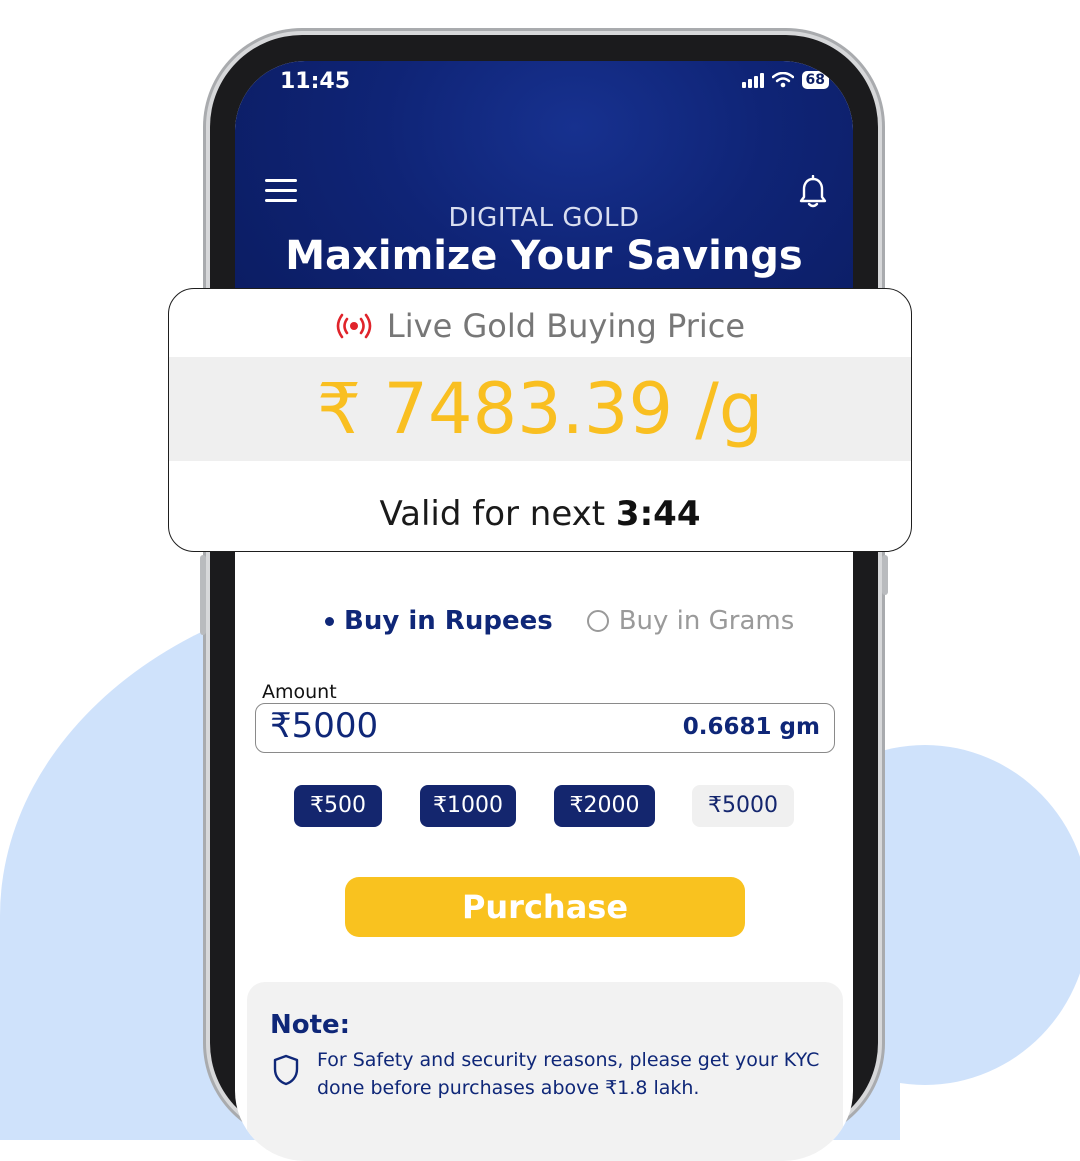  What do you see at coordinates (545, 728) in the screenshot?
I see `amount-input: ₹5000 0.6681 gm` at bounding box center [545, 728].